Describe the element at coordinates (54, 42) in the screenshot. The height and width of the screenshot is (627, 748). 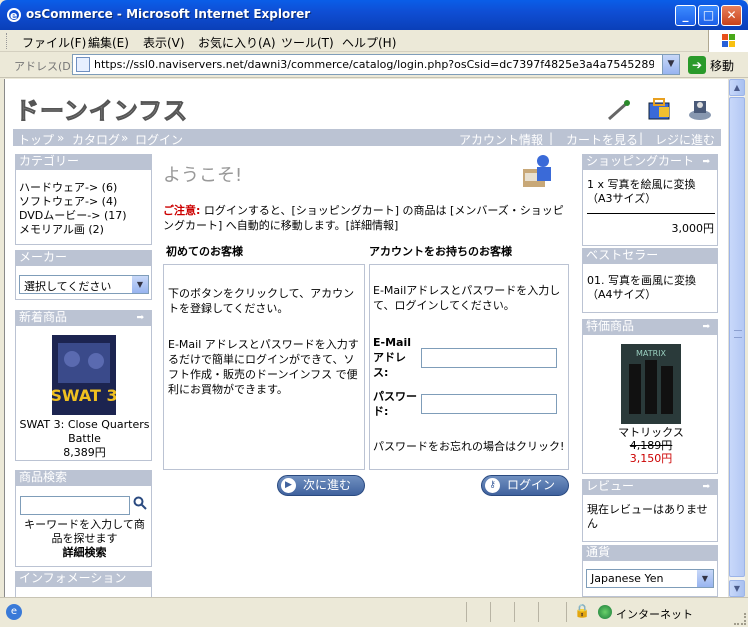
I see `menu-file: ファイル(F)` at that location.